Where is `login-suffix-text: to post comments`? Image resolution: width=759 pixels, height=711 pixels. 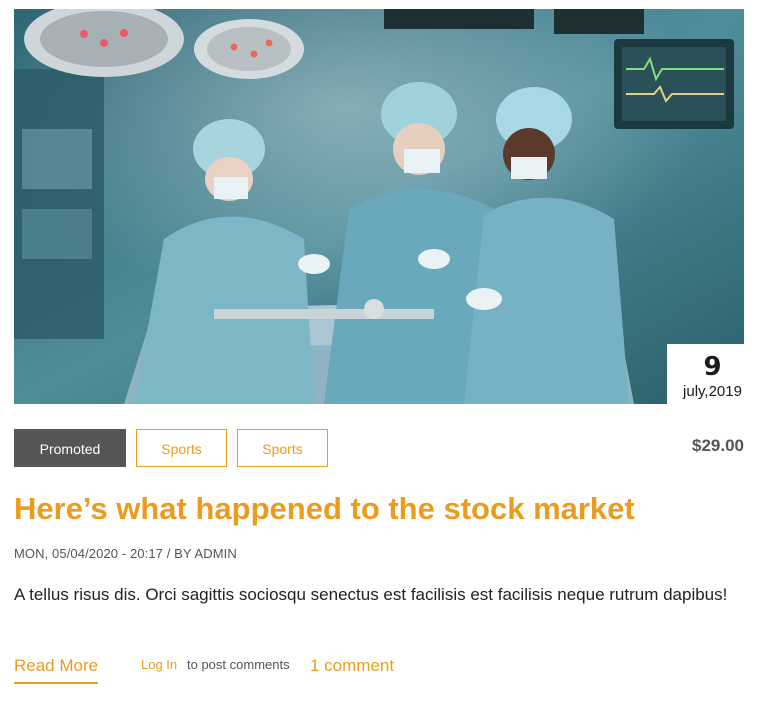
login-suffix-text: to post comments is located at coordinates (238, 664).